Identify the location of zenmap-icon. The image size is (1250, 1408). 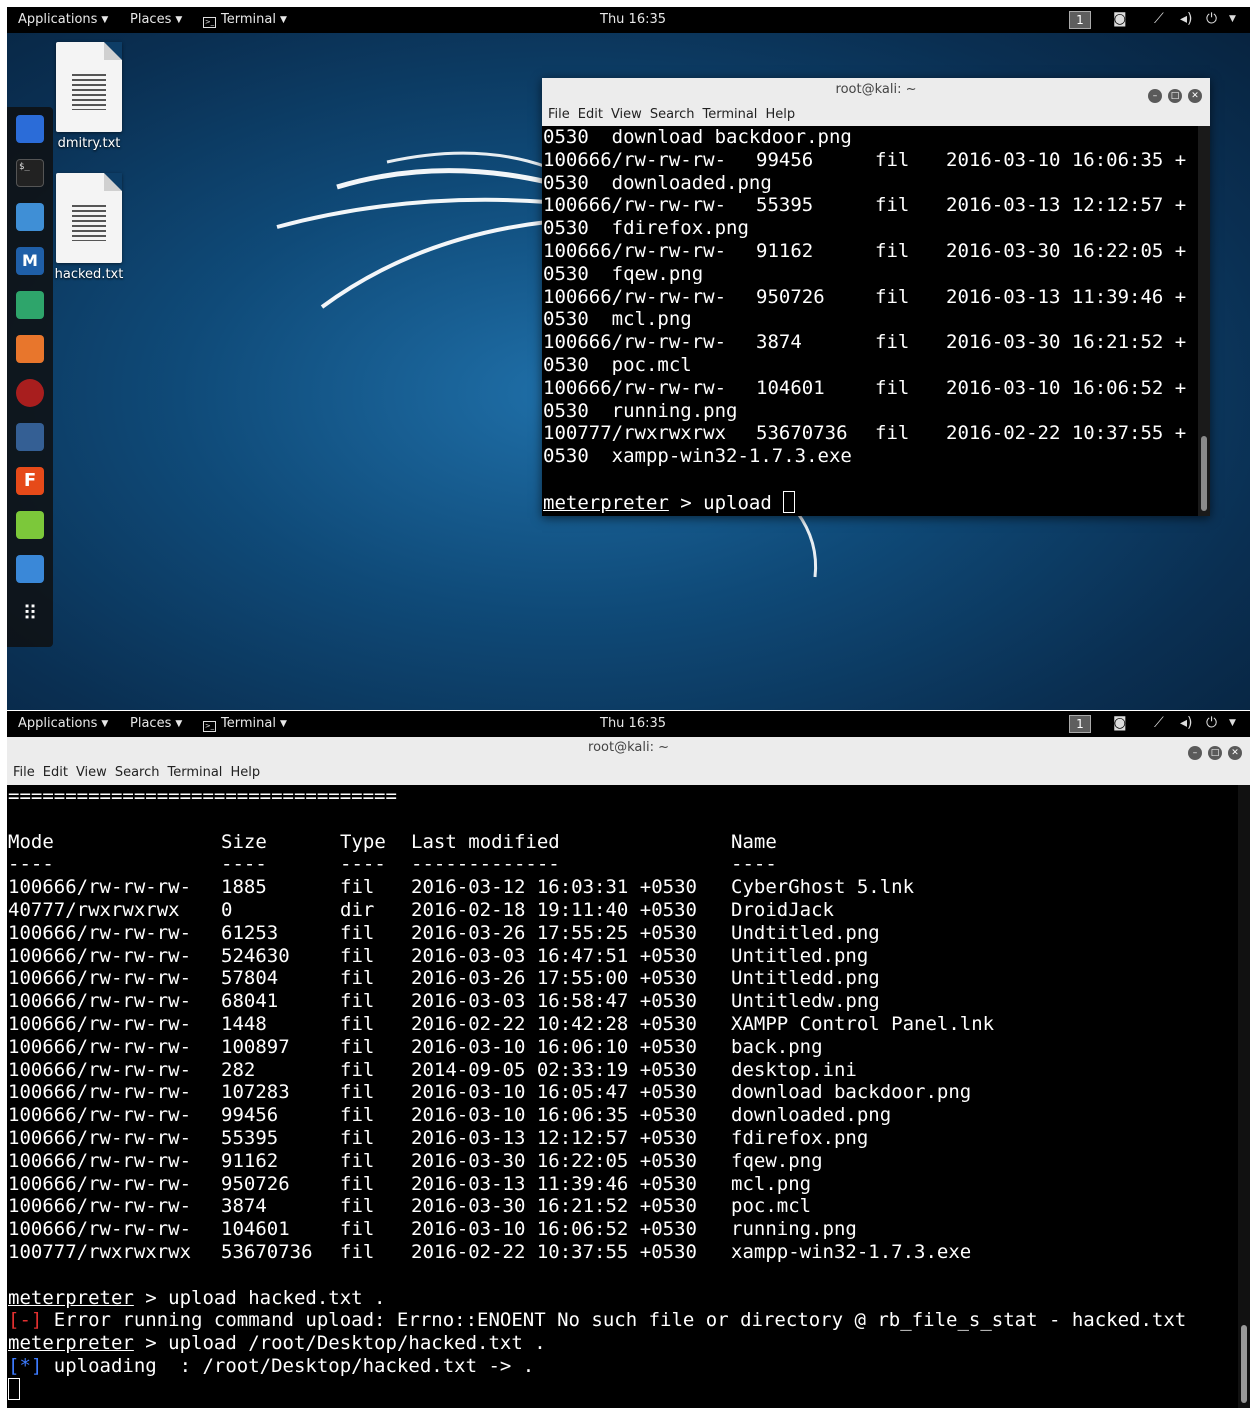
(30, 437).